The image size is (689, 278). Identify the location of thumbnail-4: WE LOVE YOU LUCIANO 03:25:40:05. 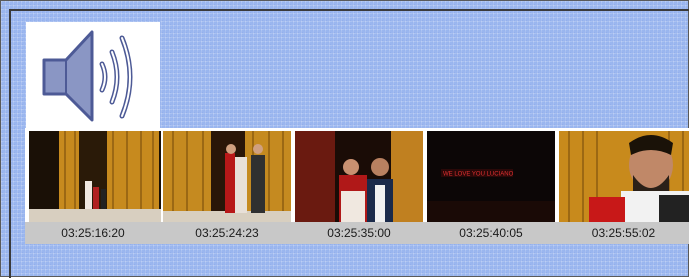
(491, 186).